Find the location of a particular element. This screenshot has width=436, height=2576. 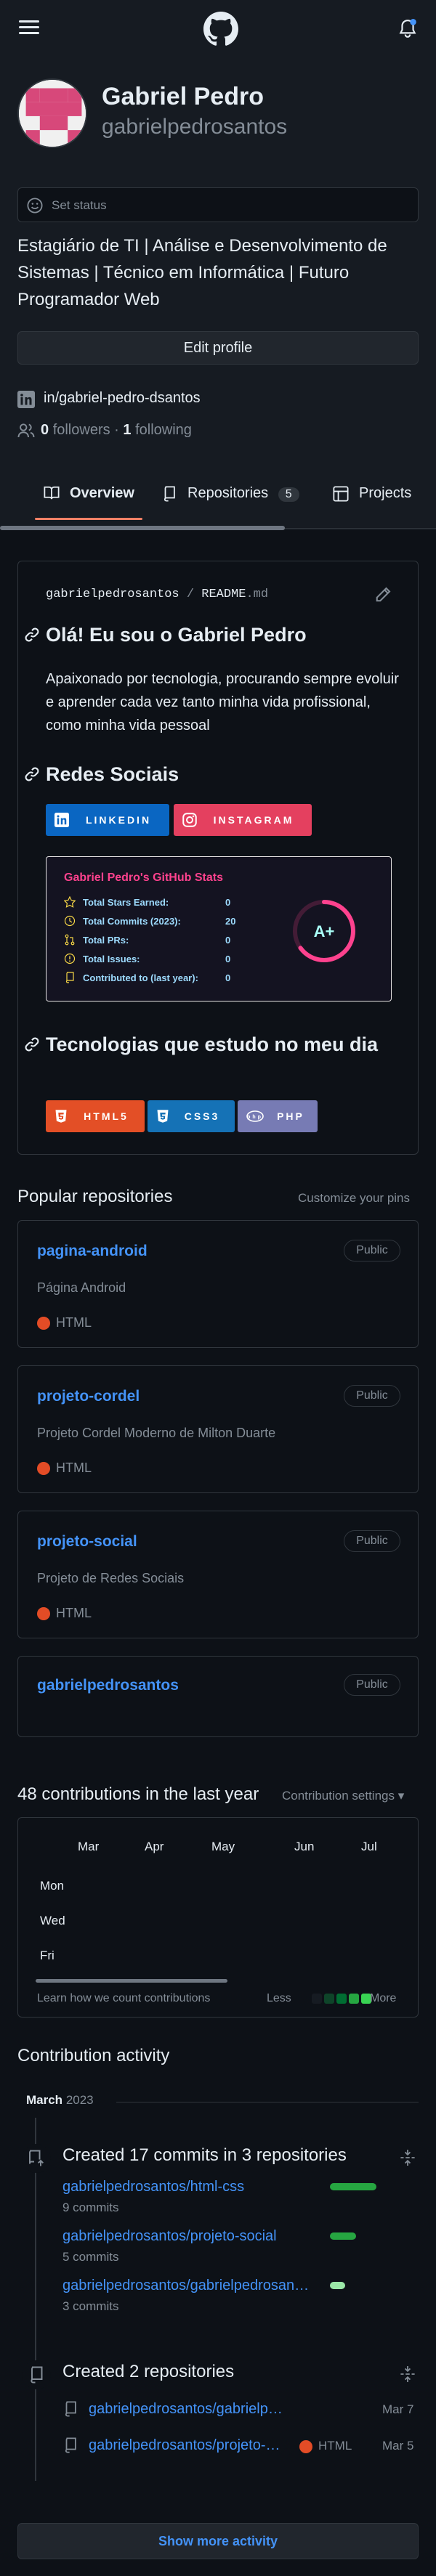

learn-contributions-link: Learn how we count contributions is located at coordinates (123, 1998).